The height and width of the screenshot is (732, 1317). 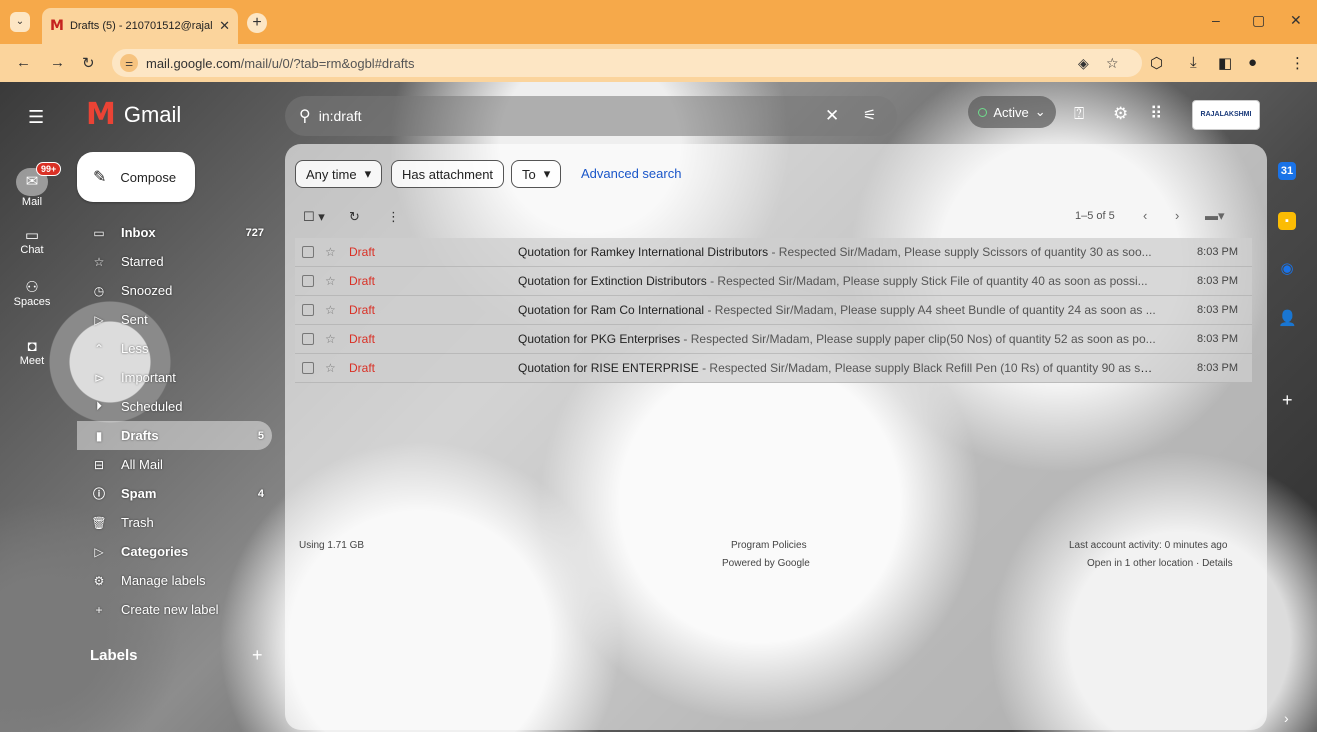 What do you see at coordinates (133, 115) in the screenshot?
I see `gmail-logo: M Gmail` at bounding box center [133, 115].